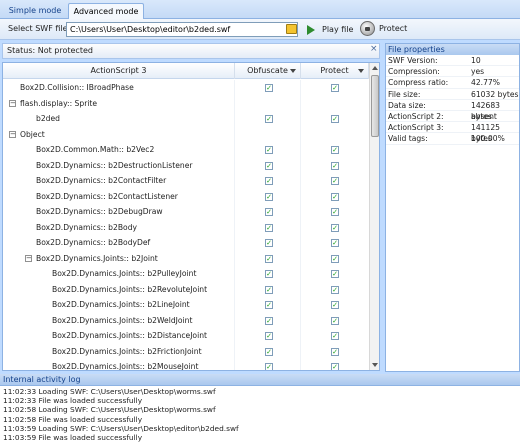 Image resolution: width=520 pixels, height=444 pixels. What do you see at coordinates (119, 150) in the screenshot?
I see `row-name-cell: Box2D.Common.Math:: b2Vec2` at bounding box center [119, 150].